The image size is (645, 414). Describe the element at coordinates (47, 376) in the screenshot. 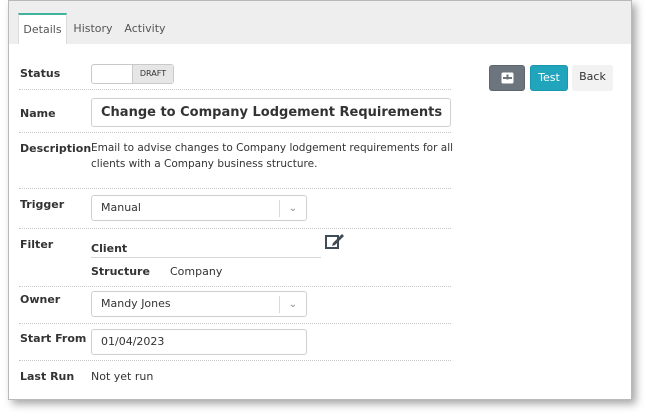

I see `last-run-label: Last Run` at that location.